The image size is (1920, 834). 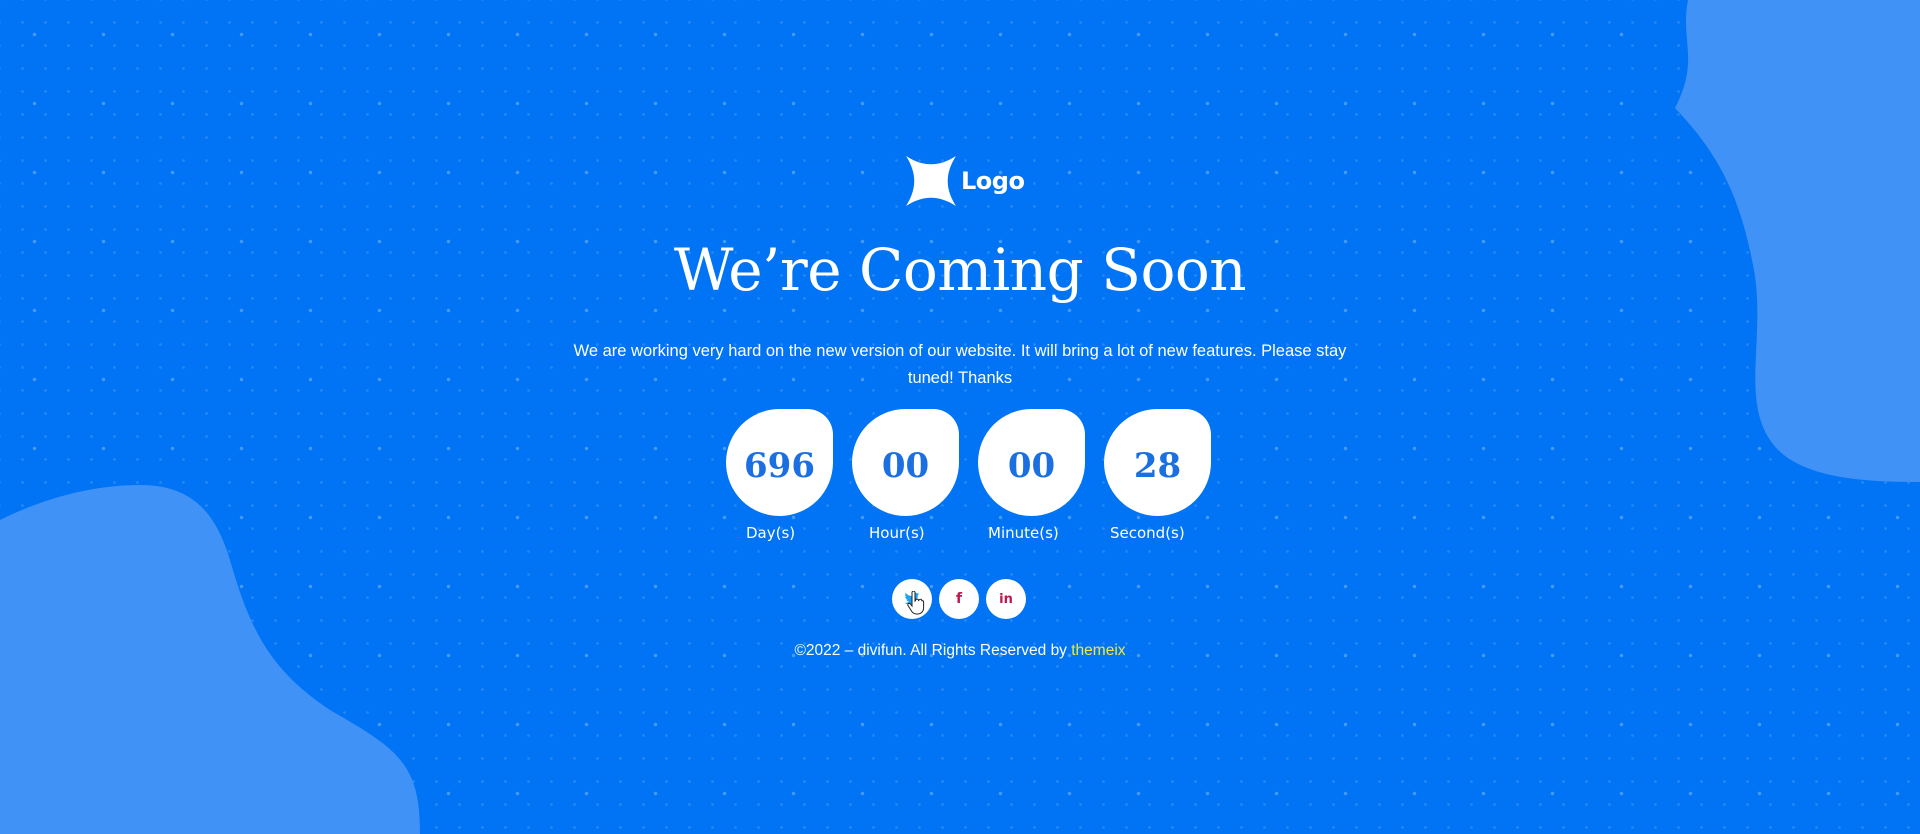 What do you see at coordinates (779, 465) in the screenshot?
I see `countdown-days-value: 696` at bounding box center [779, 465].